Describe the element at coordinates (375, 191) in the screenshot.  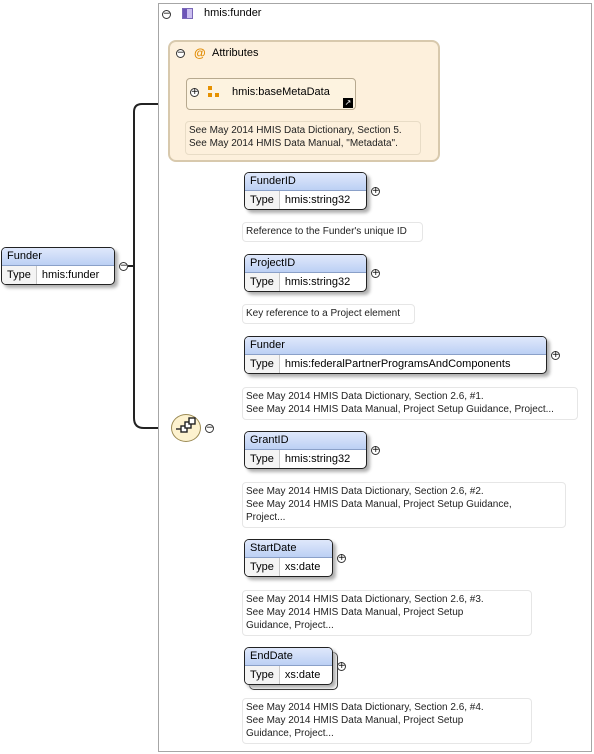
I see `expand-funderid-button: +` at that location.